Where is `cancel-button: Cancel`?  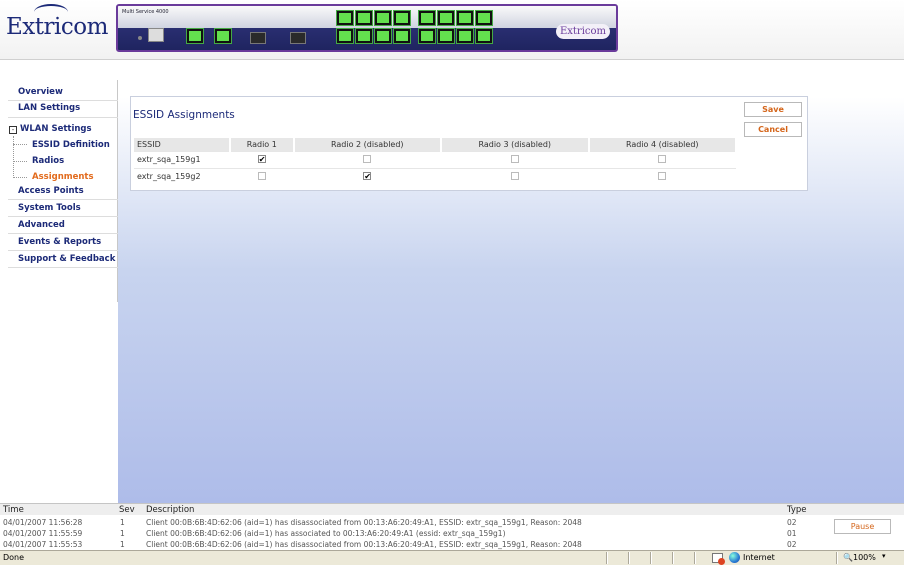
cancel-button: Cancel is located at coordinates (773, 129).